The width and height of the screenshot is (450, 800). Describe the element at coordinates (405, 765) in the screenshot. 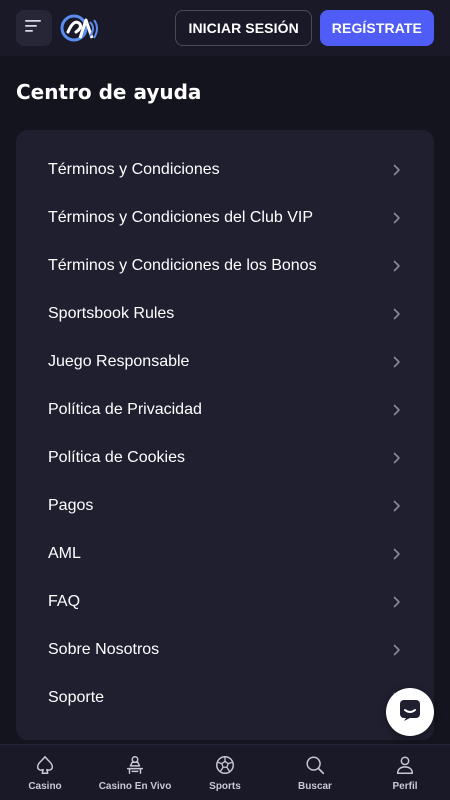

I see `user-icon` at that location.